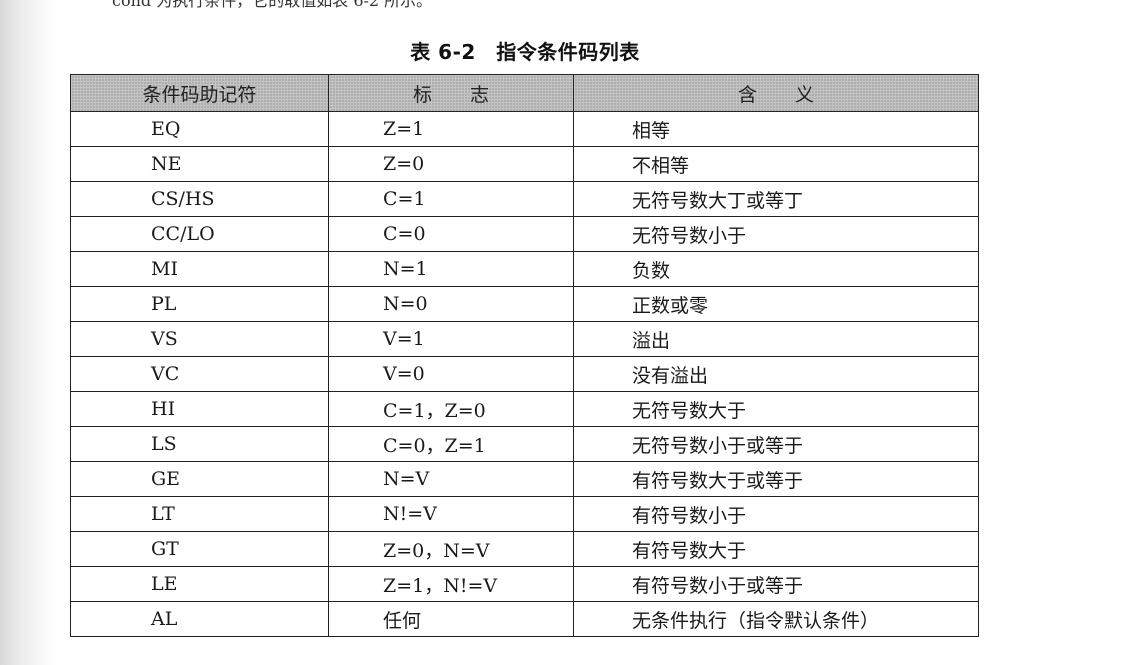 The image size is (1121, 665). Describe the element at coordinates (199, 409) in the screenshot. I see `mnemonic-cell: HI` at that location.